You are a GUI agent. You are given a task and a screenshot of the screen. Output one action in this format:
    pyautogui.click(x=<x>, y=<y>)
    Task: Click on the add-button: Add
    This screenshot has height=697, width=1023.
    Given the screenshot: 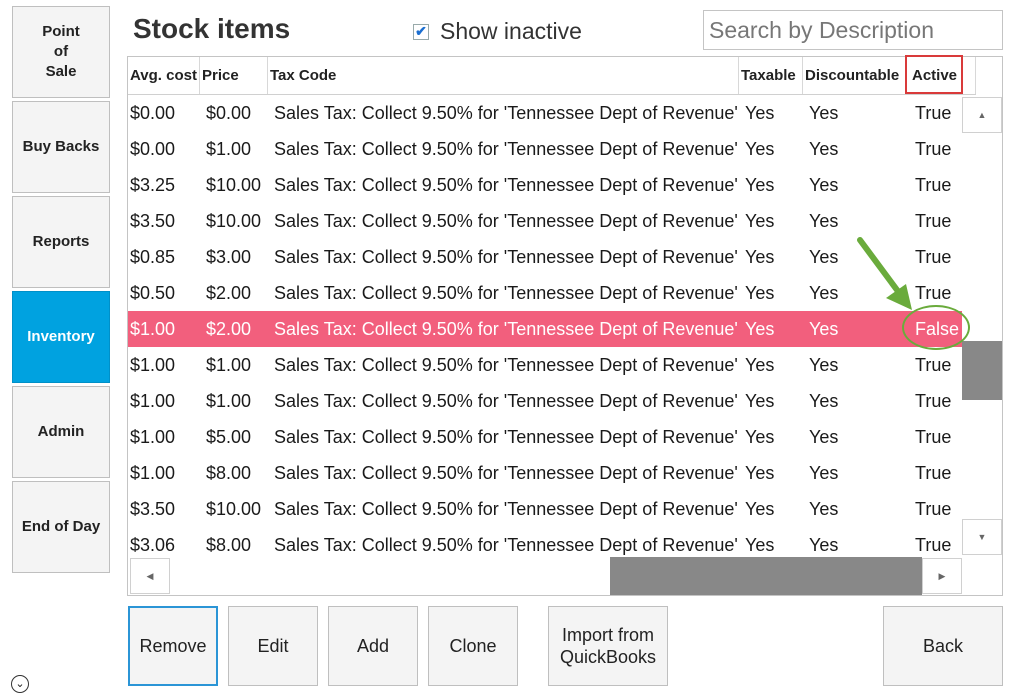 What is the action you would take?
    pyautogui.click(x=373, y=646)
    